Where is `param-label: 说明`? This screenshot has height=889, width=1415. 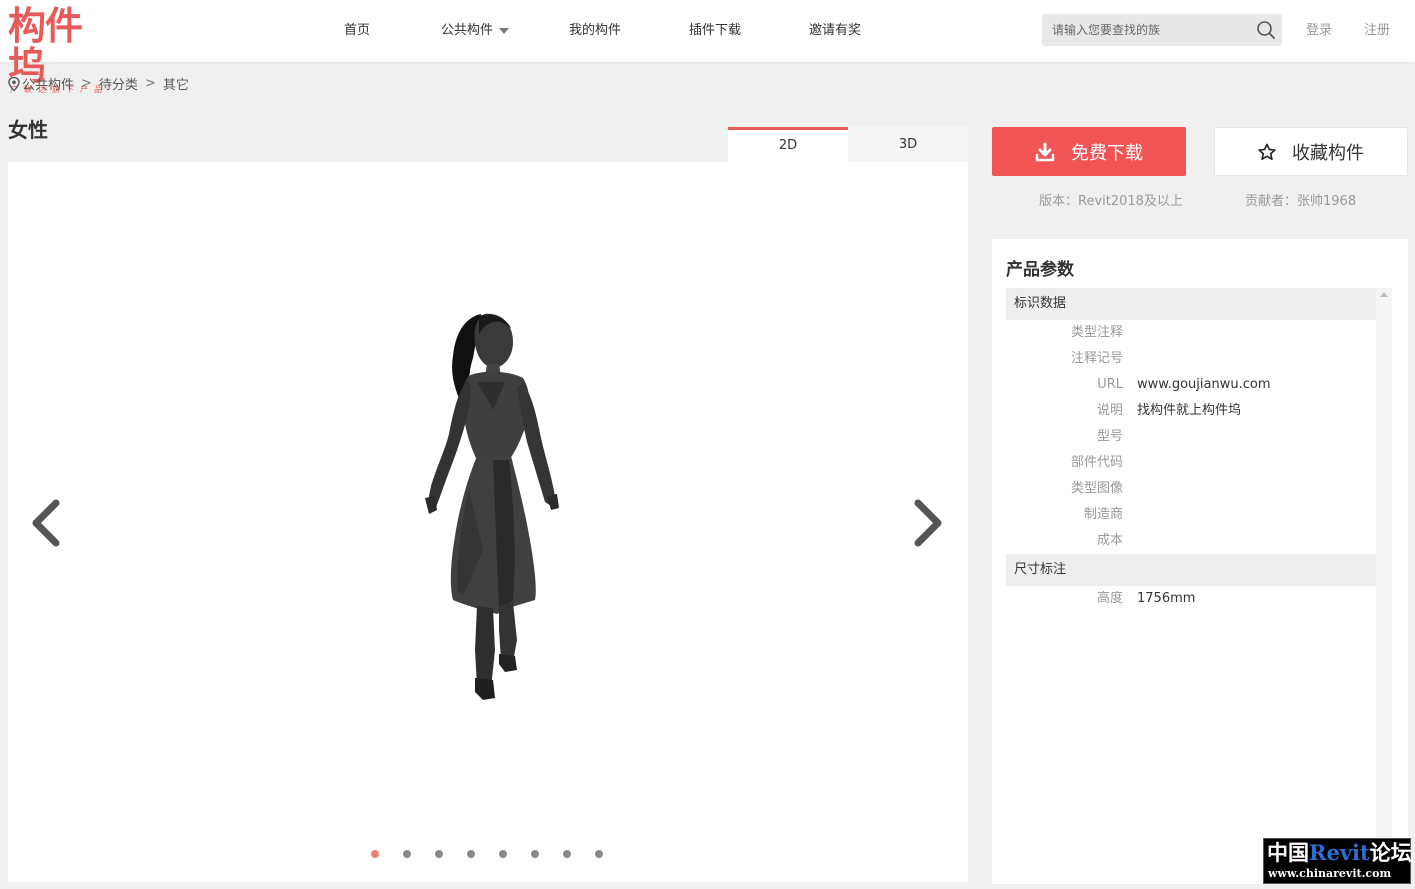 param-label: 说明 is located at coordinates (1109, 410).